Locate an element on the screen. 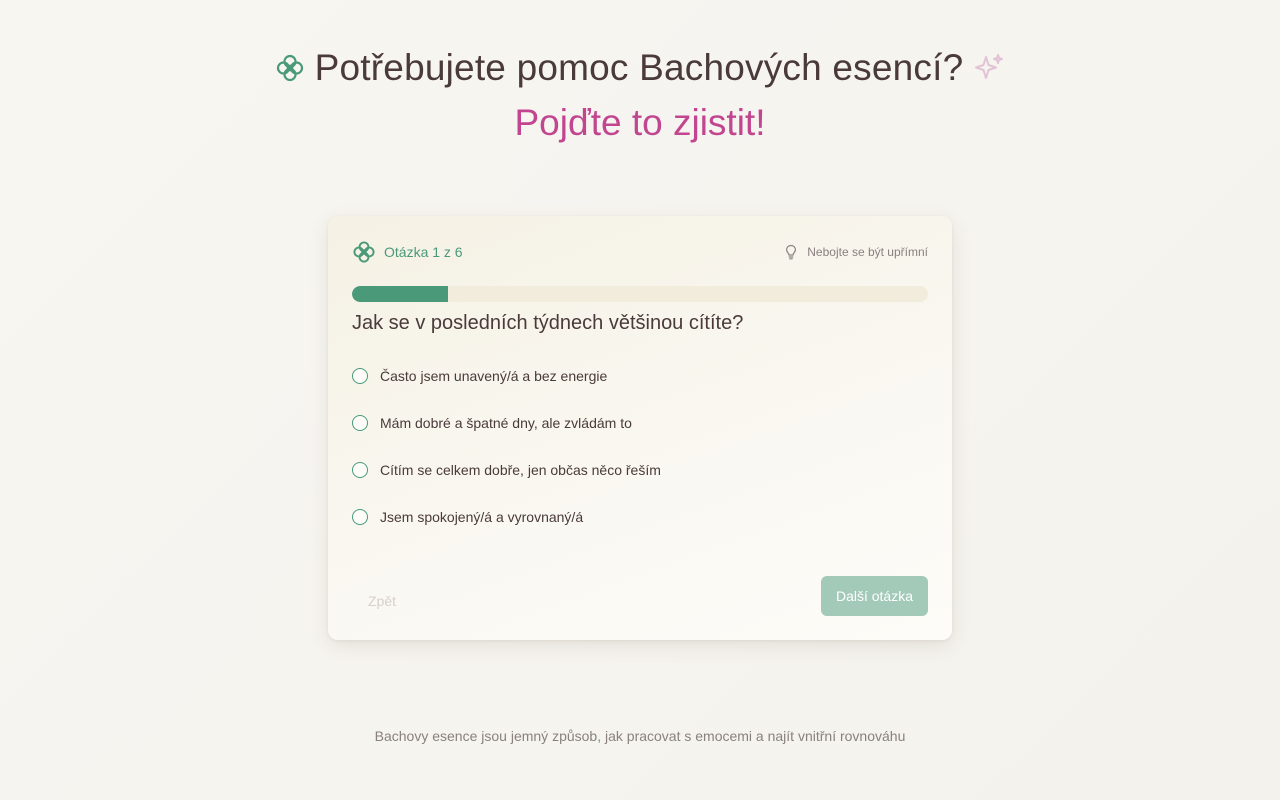  question-counter-label: Otázka 1 z 6 is located at coordinates (423, 252).